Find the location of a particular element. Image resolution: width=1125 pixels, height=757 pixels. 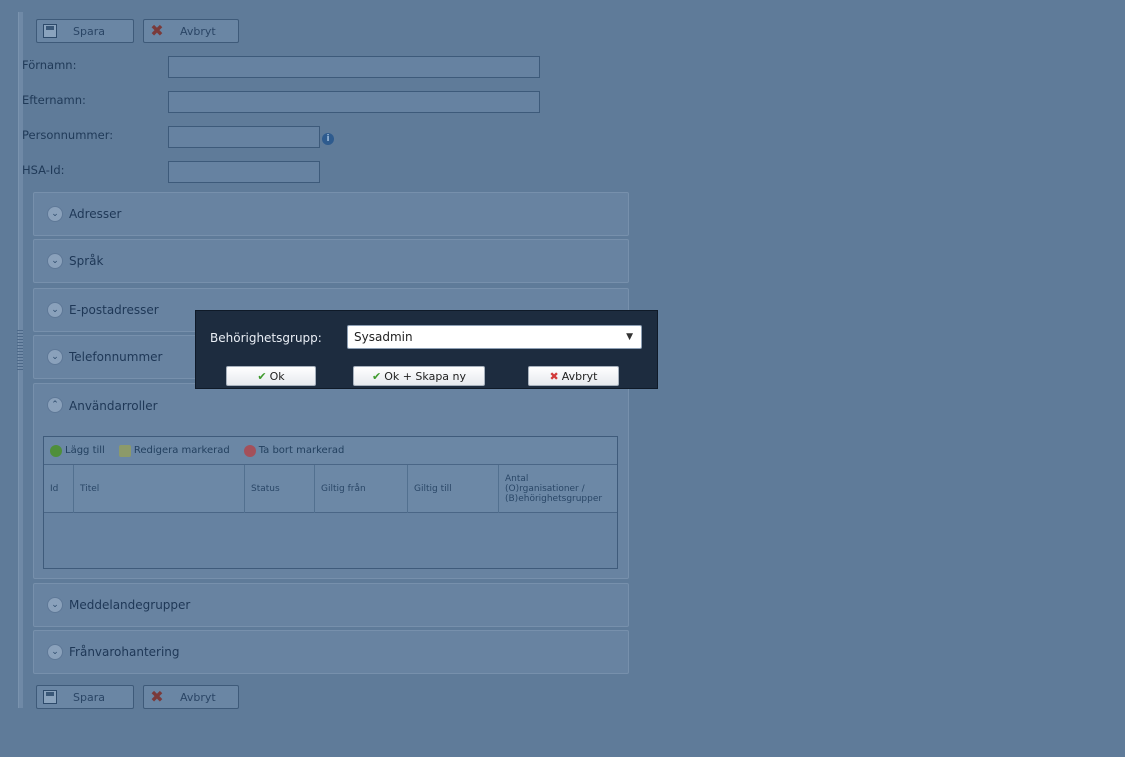

add-icon is located at coordinates (56, 450).